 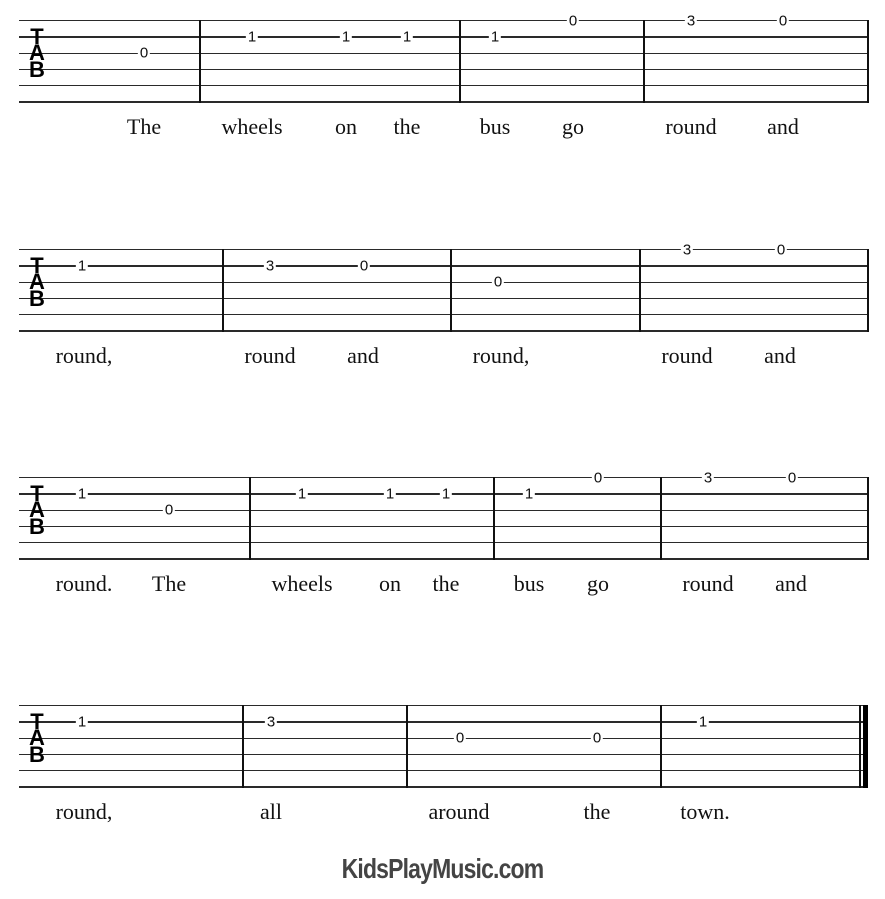 I want to click on footer-site-name: KidsPlayMusic.com, so click(x=443, y=868).